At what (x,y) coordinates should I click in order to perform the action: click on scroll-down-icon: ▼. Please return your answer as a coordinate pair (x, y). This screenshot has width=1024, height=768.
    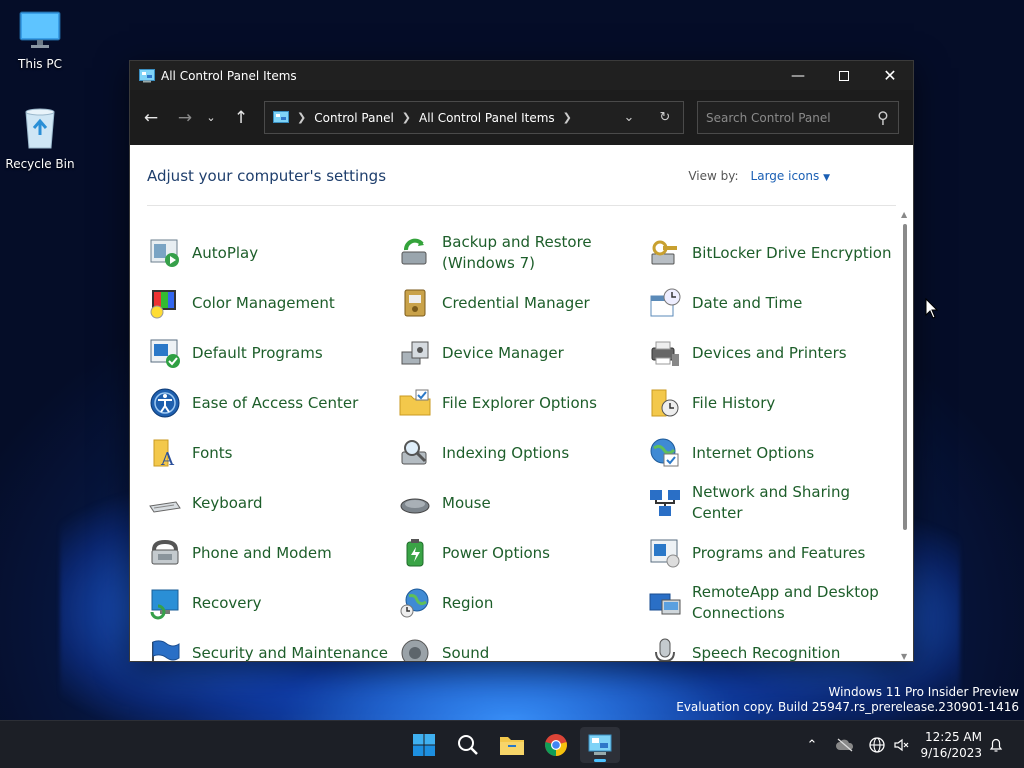
    Looking at the image, I should click on (904, 656).